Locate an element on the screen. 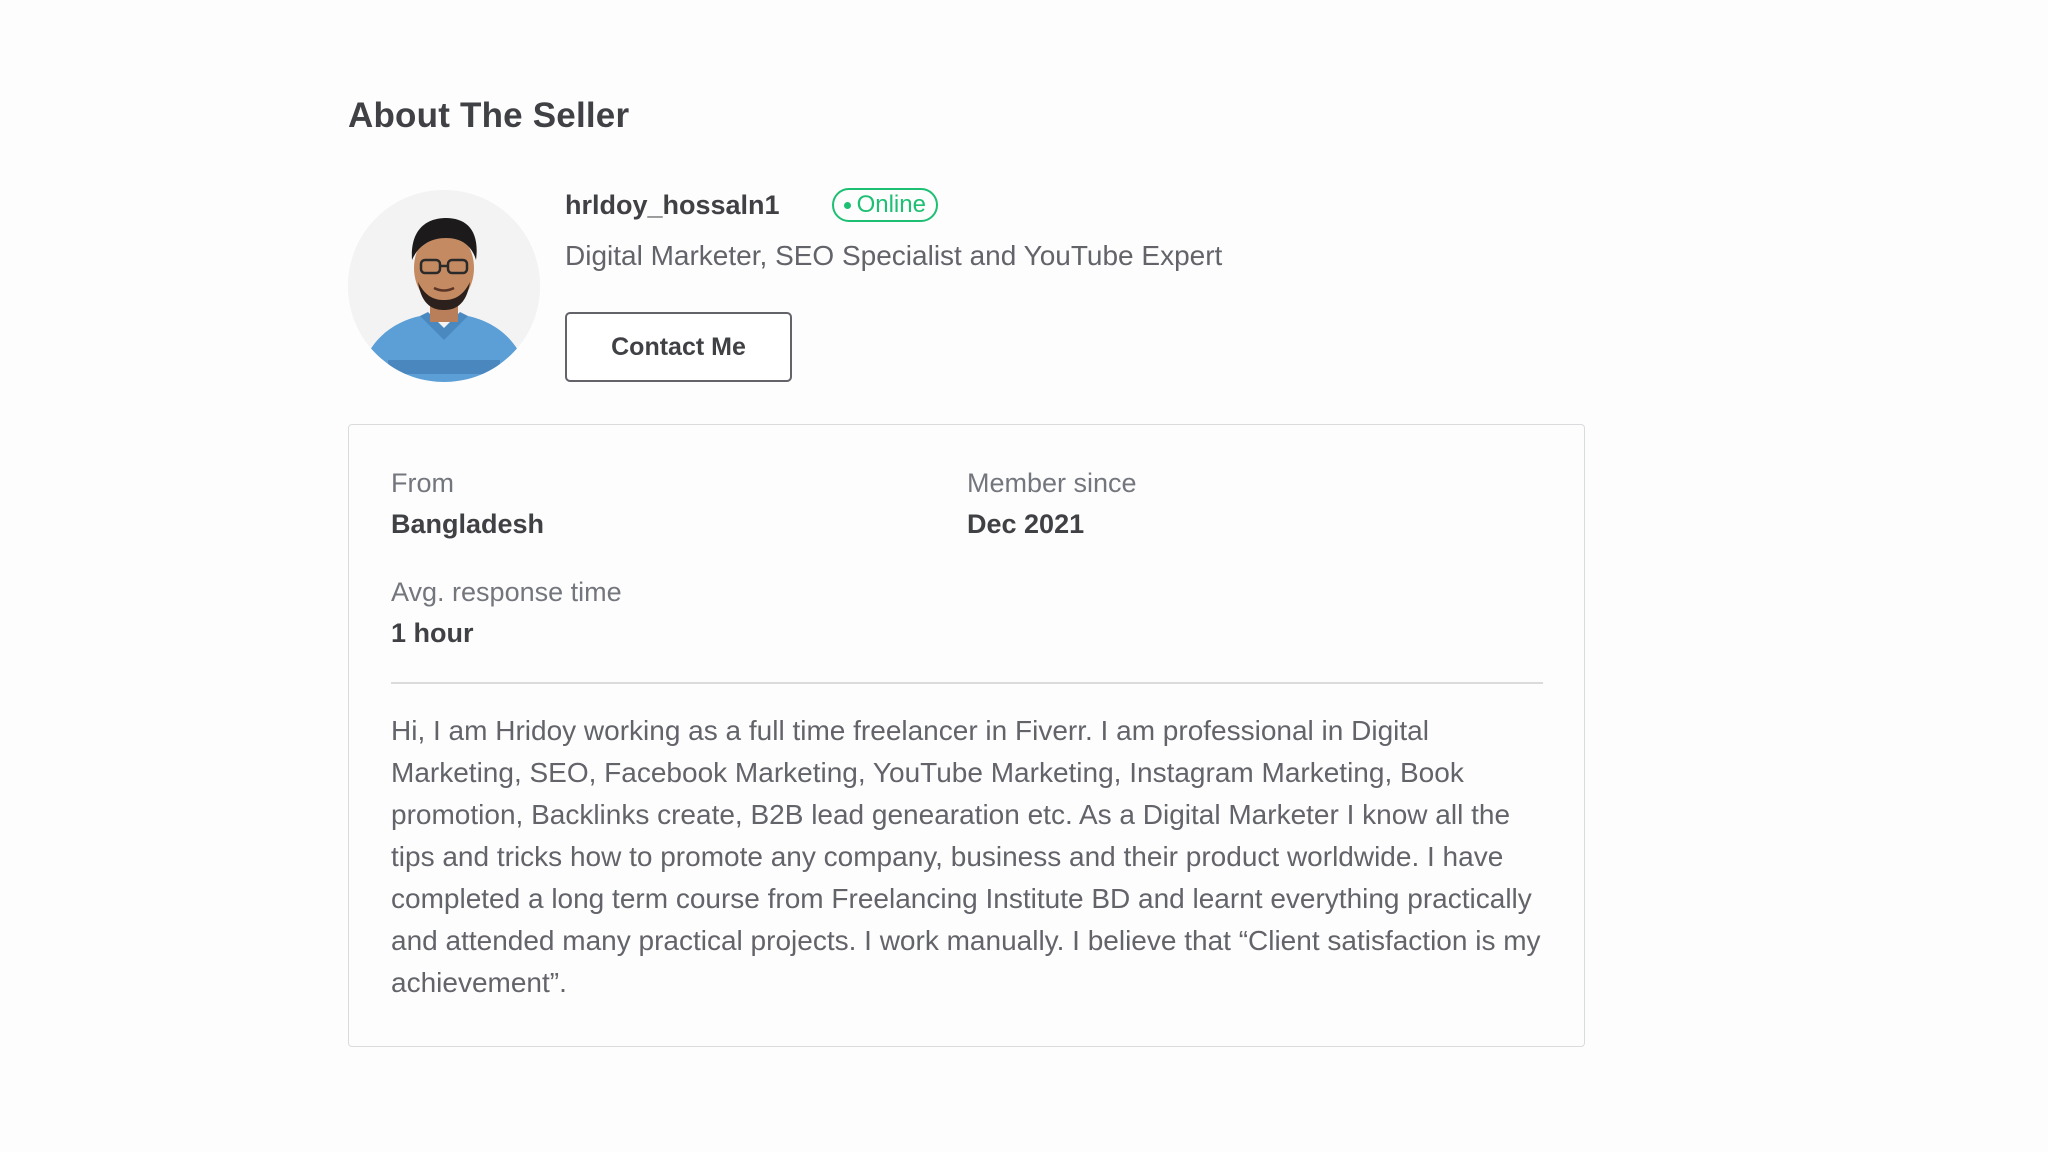  contact-me-button: Contact Me is located at coordinates (678, 347).